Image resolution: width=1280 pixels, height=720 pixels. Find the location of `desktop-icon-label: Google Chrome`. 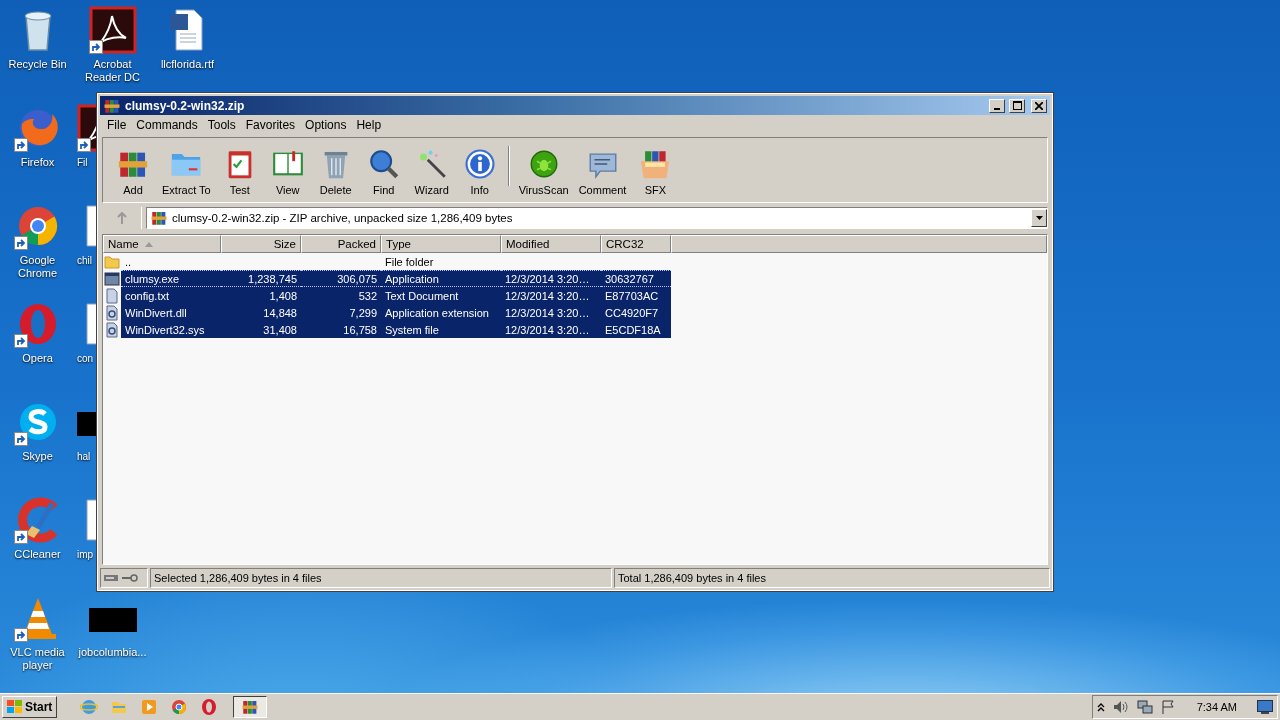

desktop-icon-label: Google Chrome is located at coordinates (37, 267).